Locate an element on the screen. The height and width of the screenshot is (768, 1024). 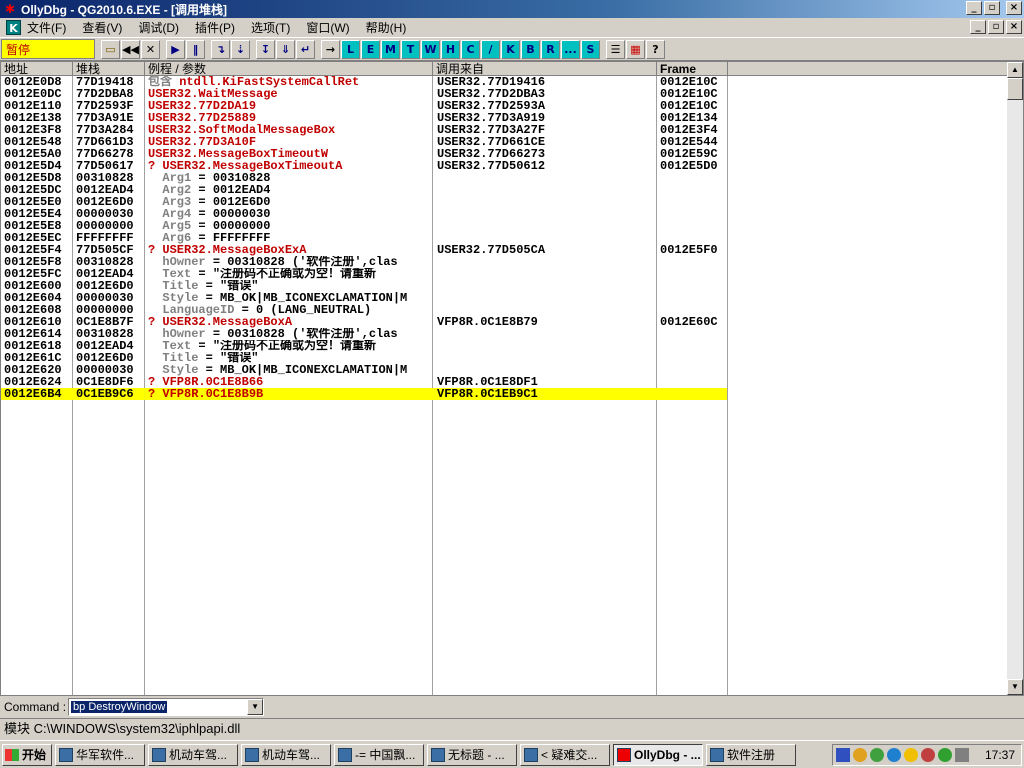
threads-window-button: T is located at coordinates (410, 49).